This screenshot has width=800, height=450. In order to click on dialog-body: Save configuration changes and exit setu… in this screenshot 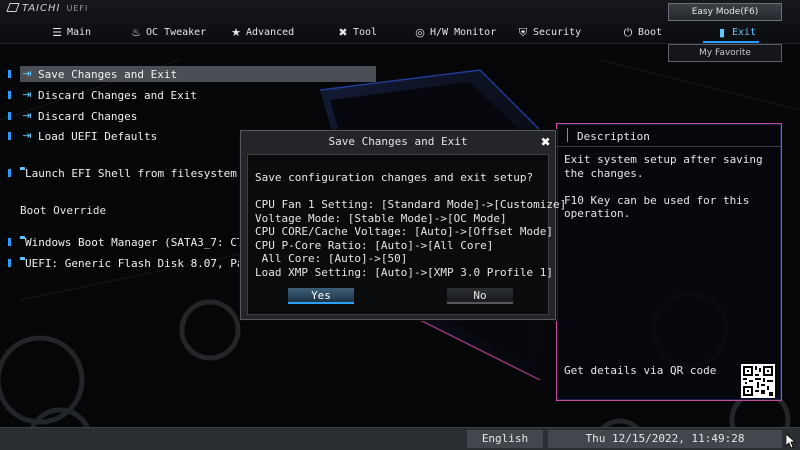, I will do `click(406, 234)`.